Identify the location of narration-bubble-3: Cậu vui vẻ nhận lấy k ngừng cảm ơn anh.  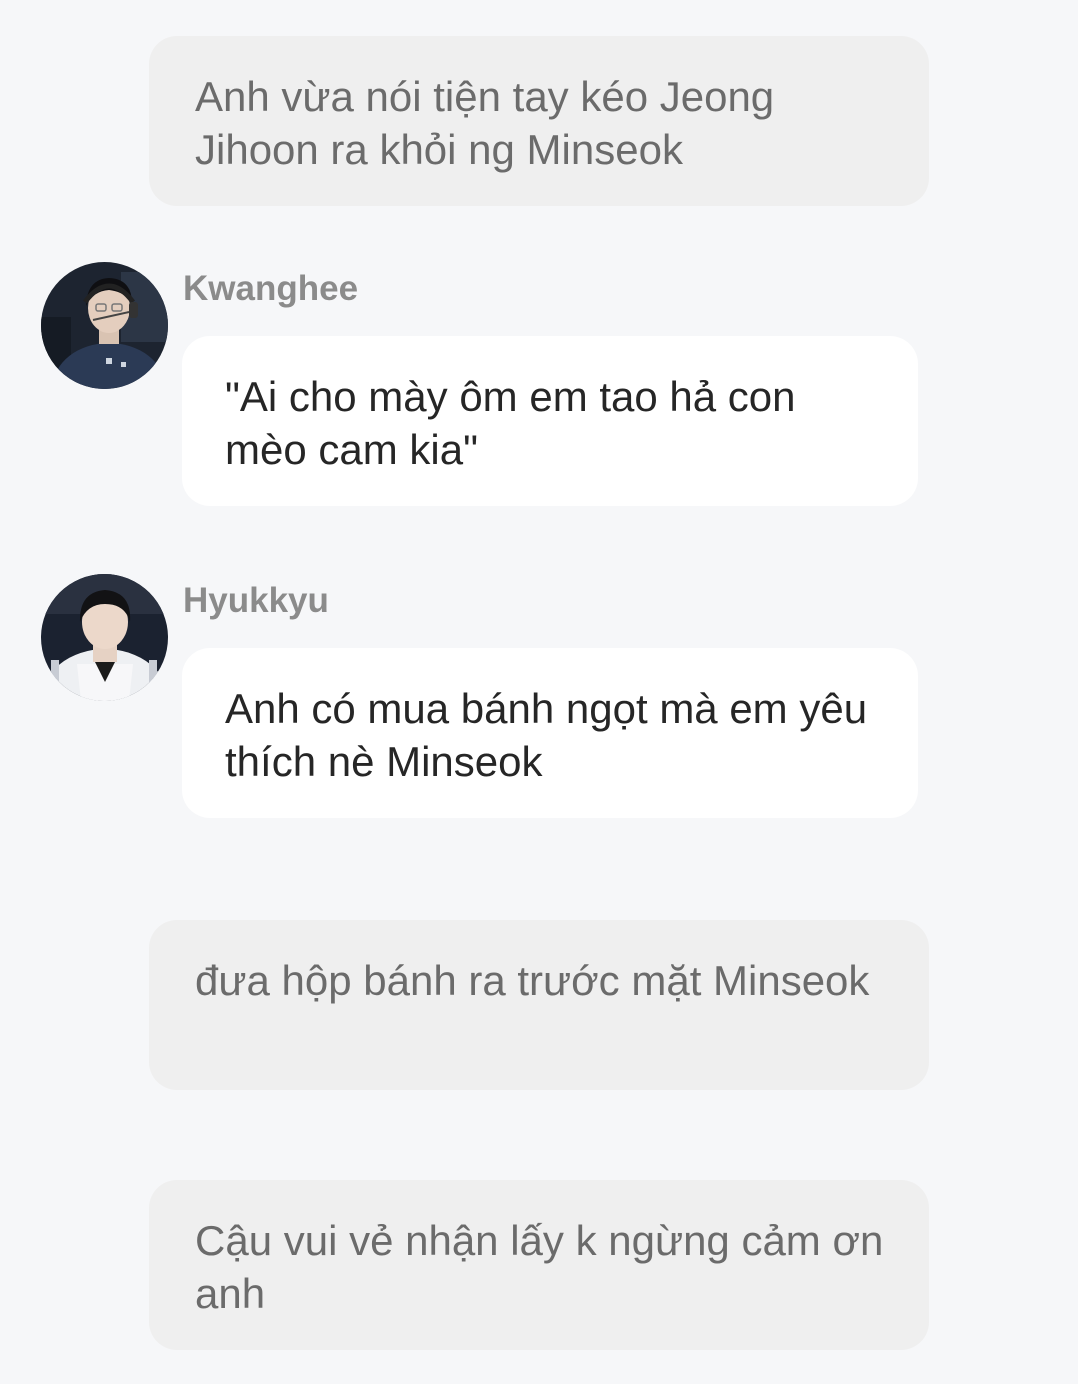
(539, 1265).